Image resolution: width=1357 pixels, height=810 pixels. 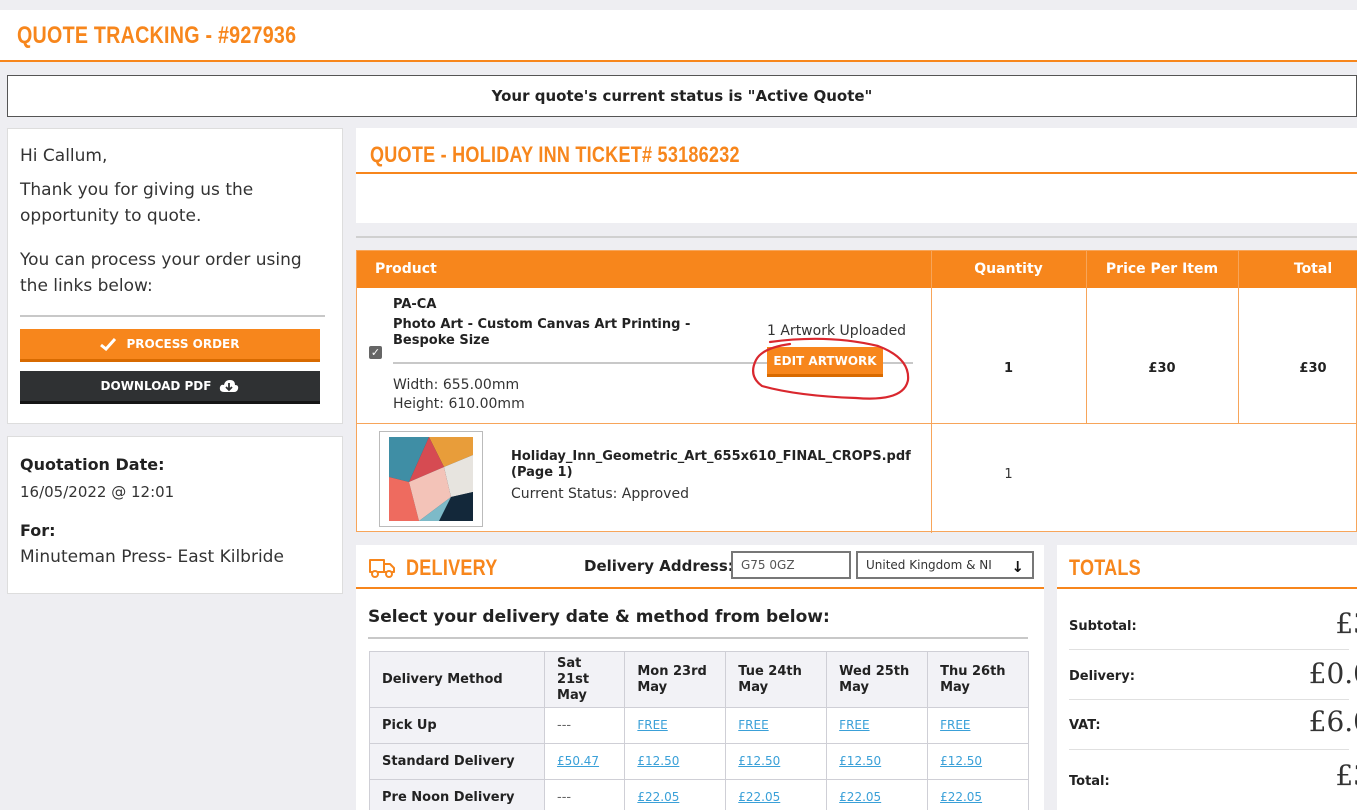 I want to click on vat-label: VAT:, so click(x=1085, y=725).